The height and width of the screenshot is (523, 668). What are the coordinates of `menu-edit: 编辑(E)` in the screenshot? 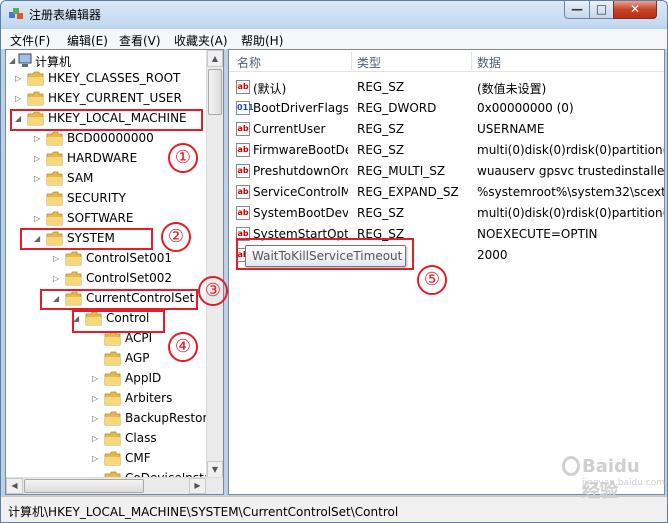 It's located at (87, 40).